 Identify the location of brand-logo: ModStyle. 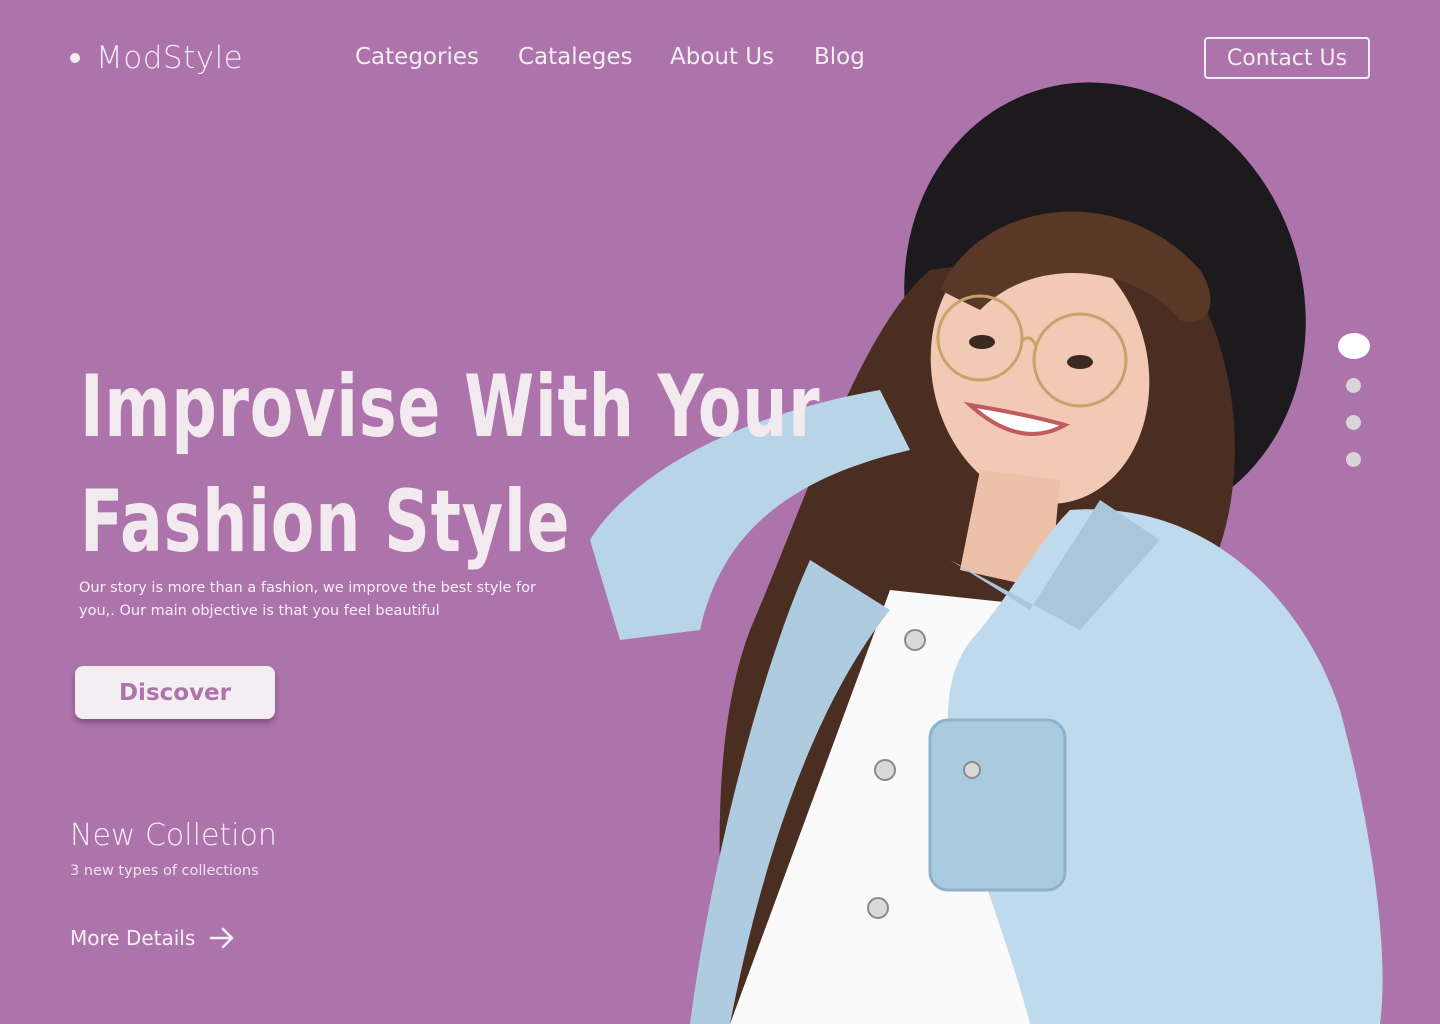
(156, 58).